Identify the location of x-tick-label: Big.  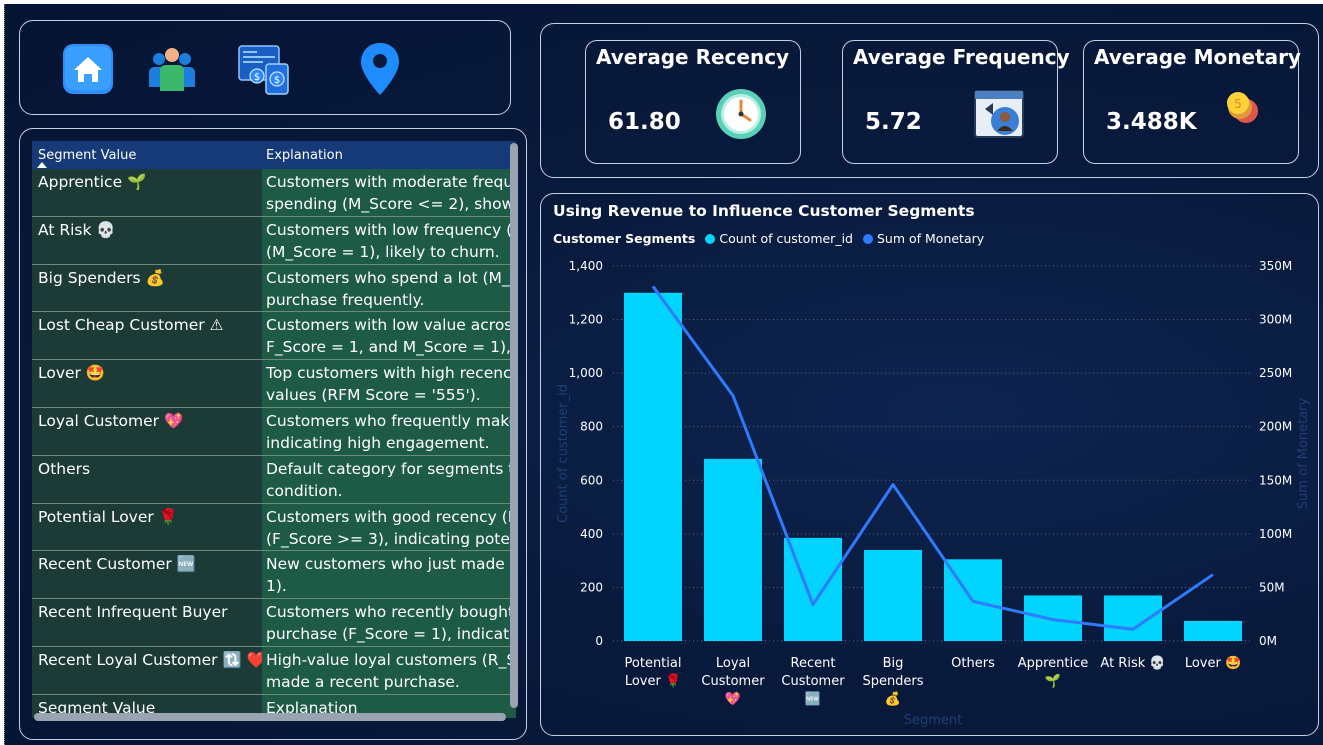
(893, 663).